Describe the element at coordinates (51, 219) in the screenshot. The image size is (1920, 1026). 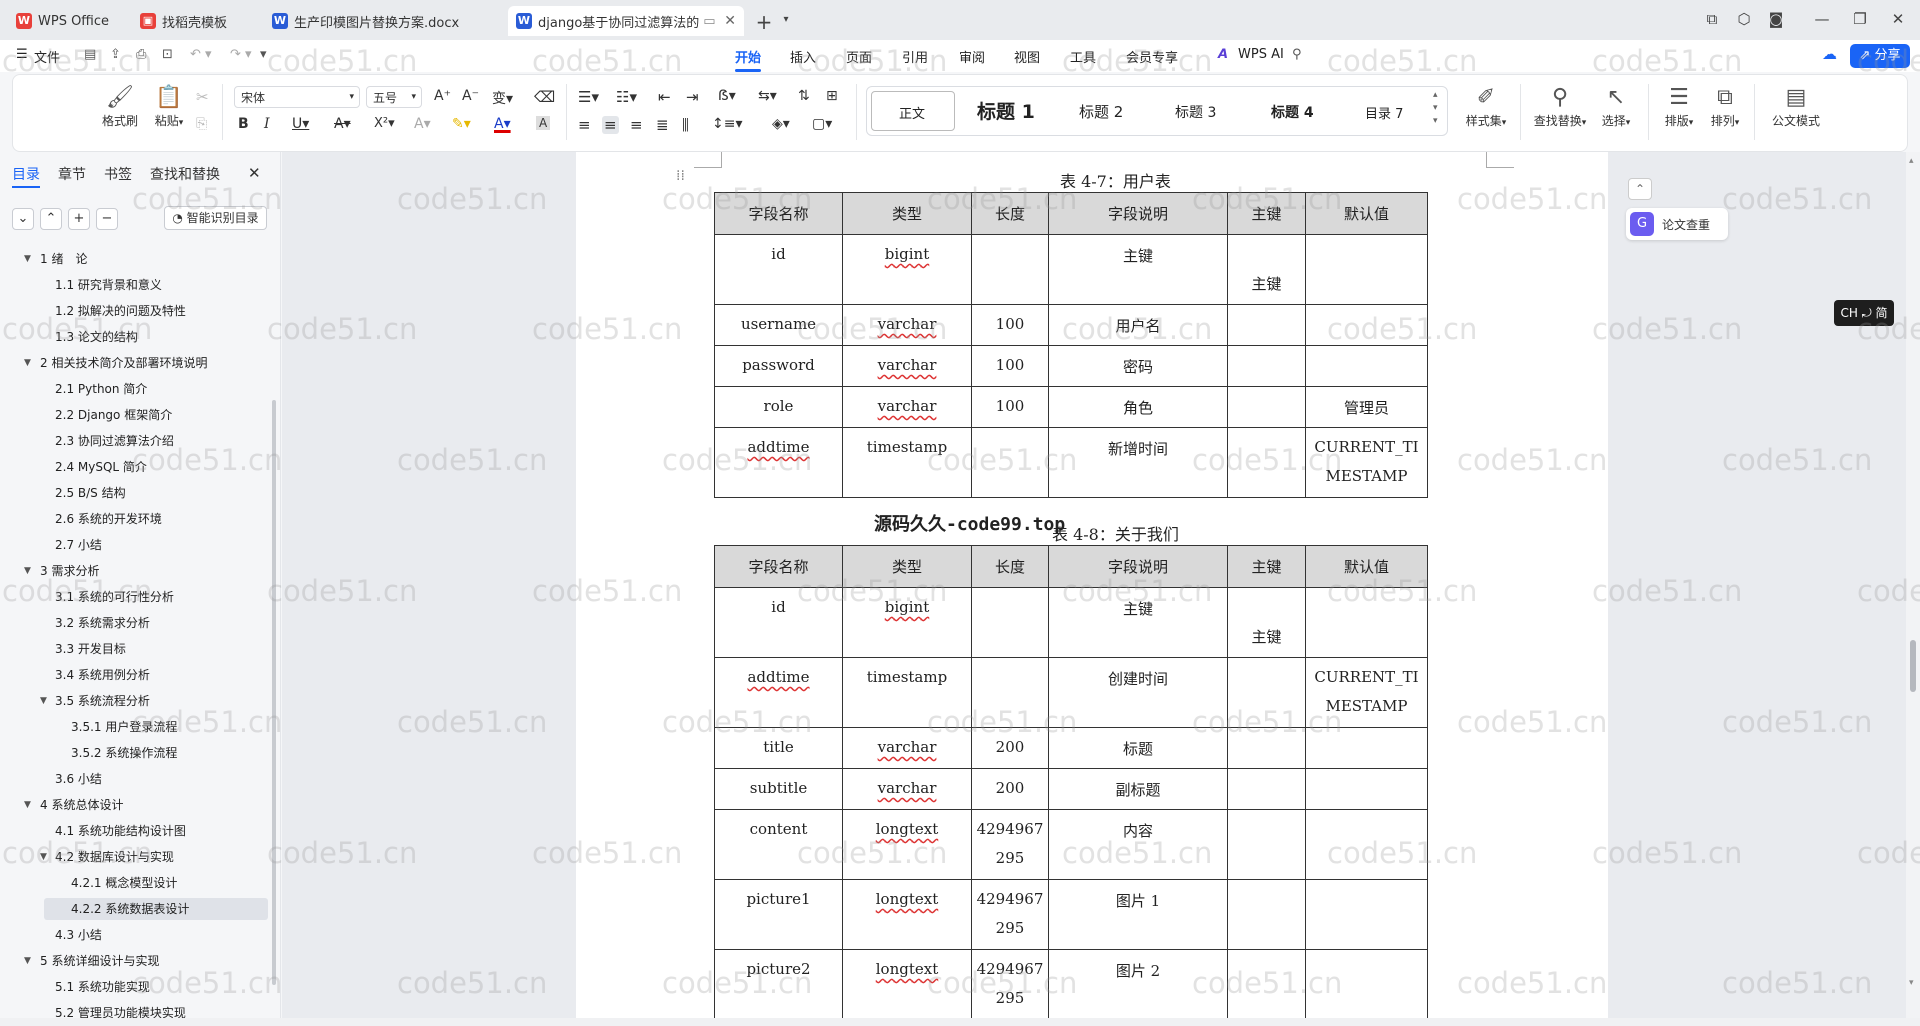
I see `expand-icon: ⌃` at that location.